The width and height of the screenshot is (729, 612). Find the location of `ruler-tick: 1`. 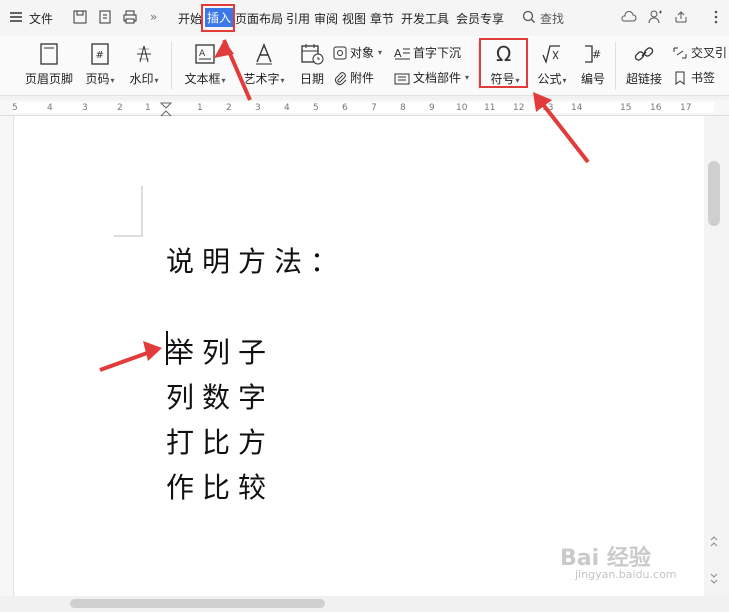

ruler-tick: 1 is located at coordinates (148, 108).